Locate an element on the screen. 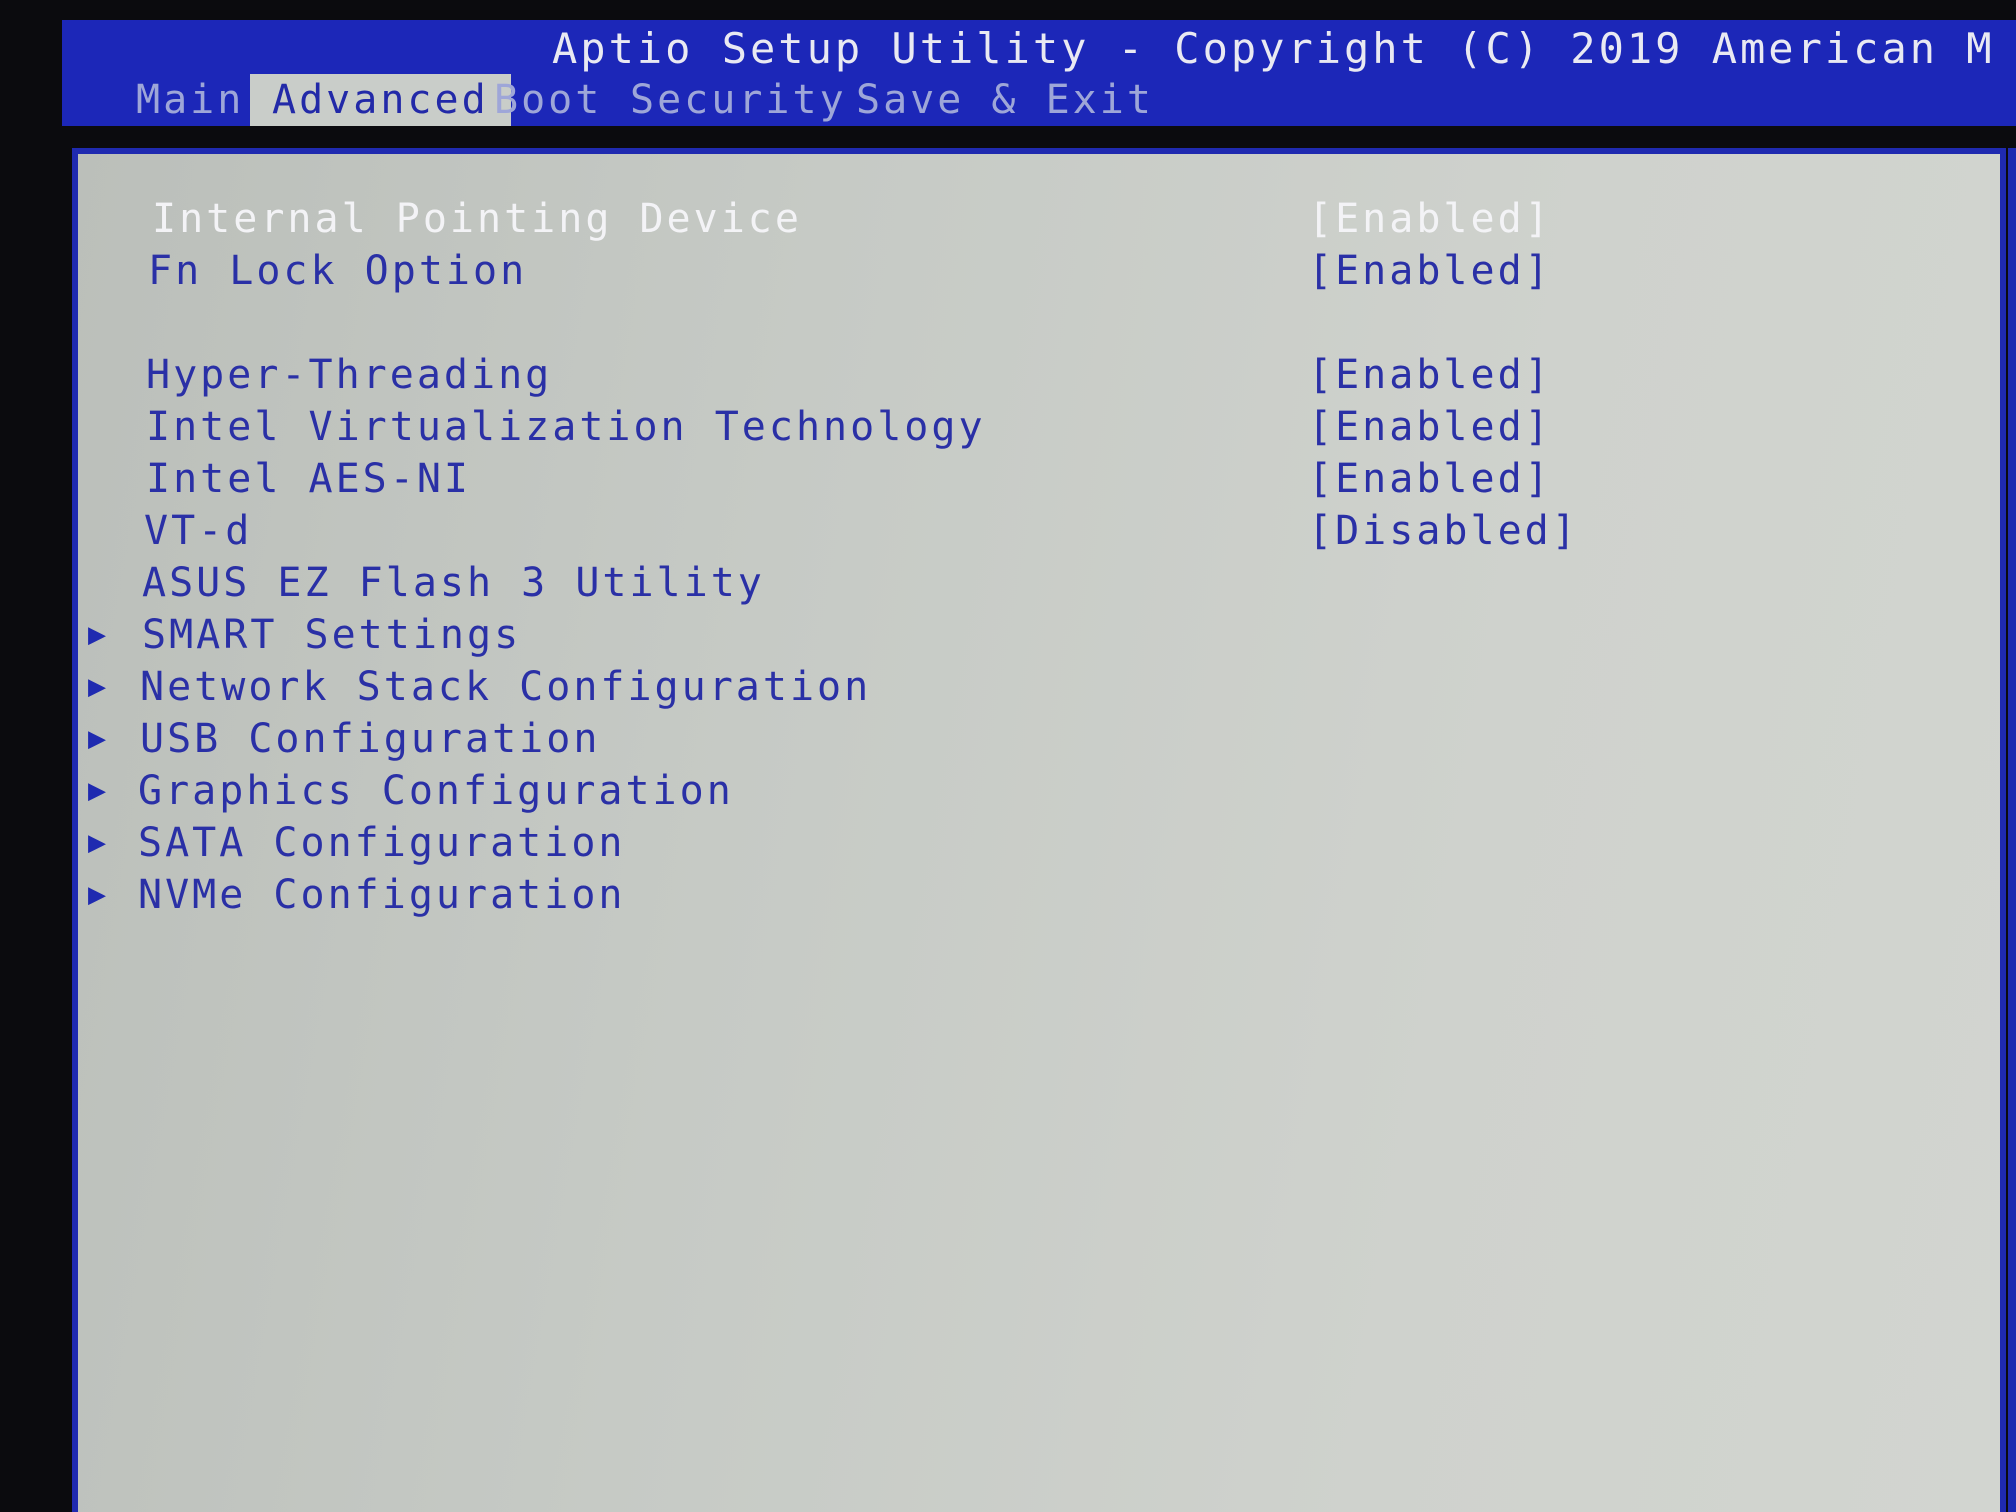 The image size is (2016, 1512). tab-save-and-exit: Save & Exit is located at coordinates (1005, 100).